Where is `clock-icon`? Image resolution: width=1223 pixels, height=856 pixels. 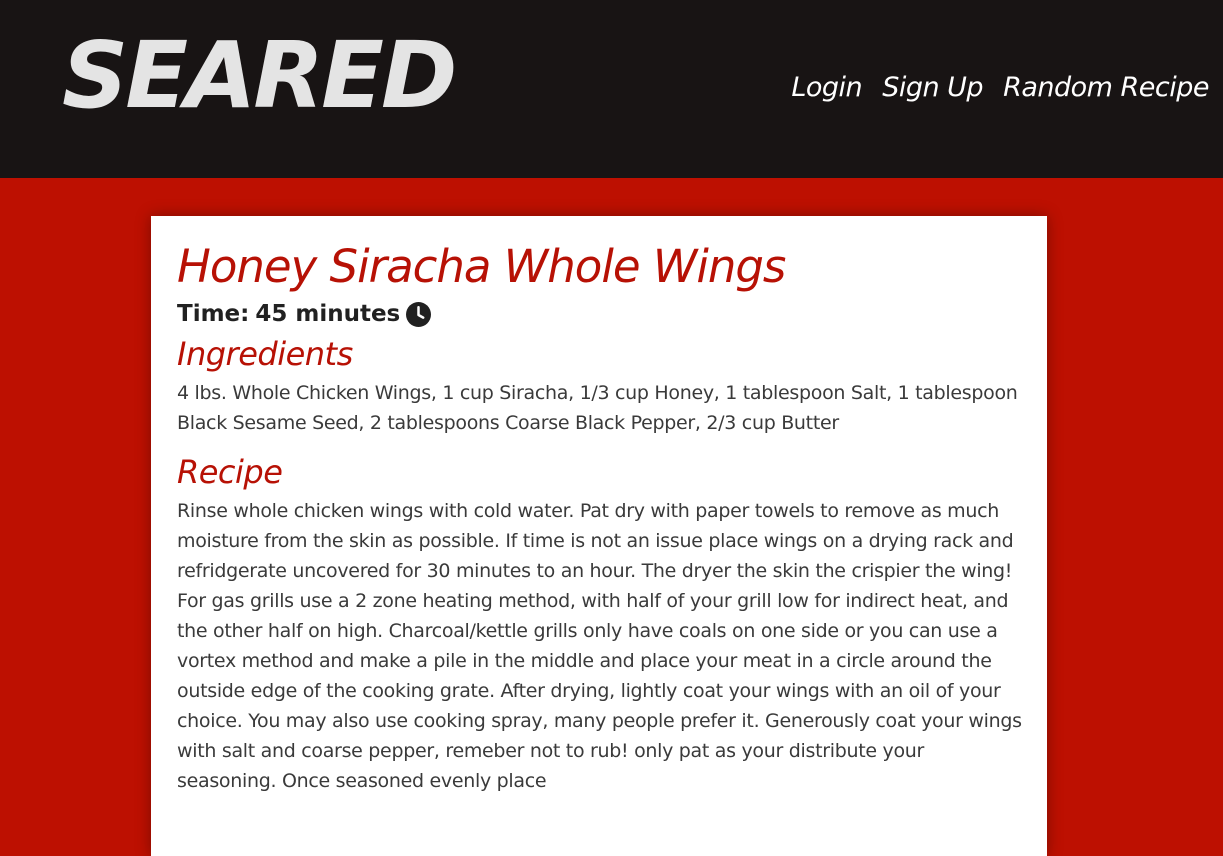
clock-icon is located at coordinates (419, 315).